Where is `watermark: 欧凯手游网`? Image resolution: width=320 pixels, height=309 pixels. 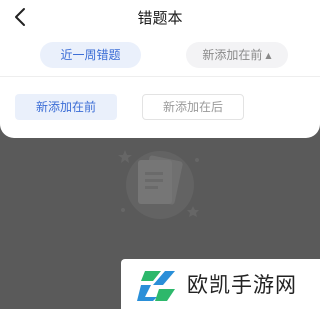
watermark: 欧凯手游网 is located at coordinates (220, 284).